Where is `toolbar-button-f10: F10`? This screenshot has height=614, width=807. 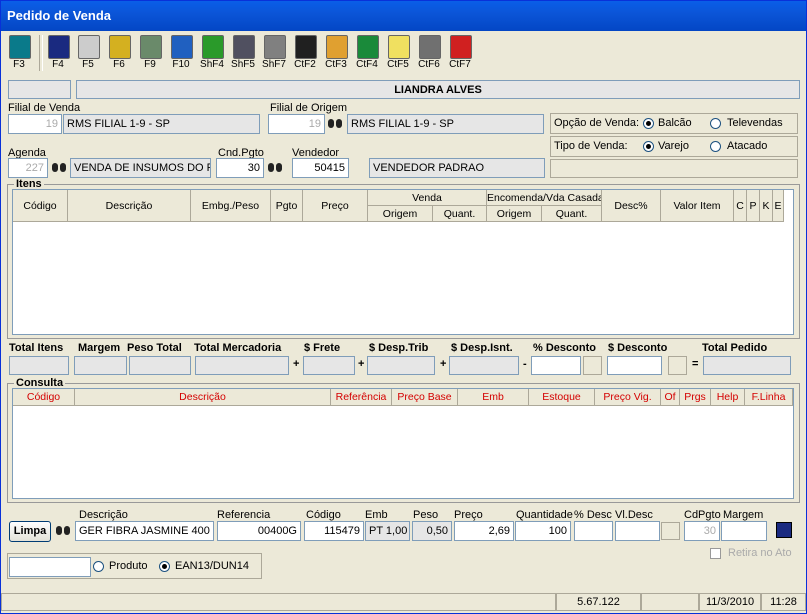
toolbar-button-f10: F10 is located at coordinates (181, 53).